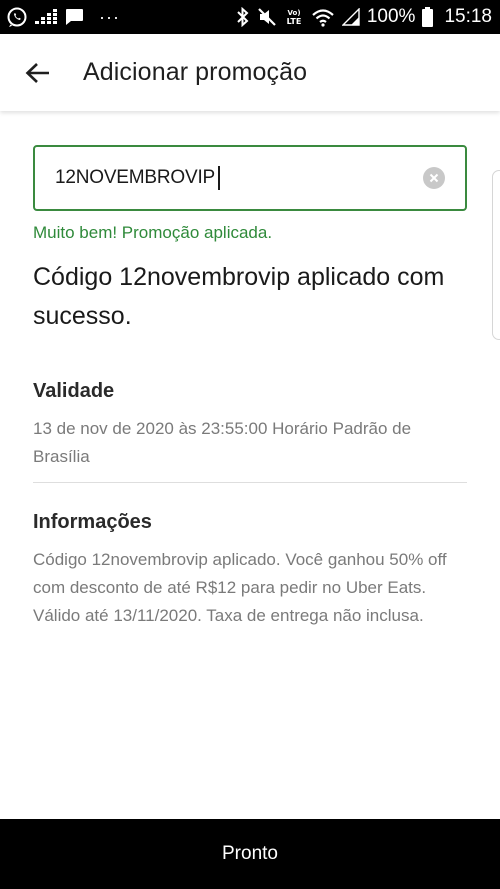 The image size is (500, 889). I want to click on validity-heading: Validade, so click(74, 391).